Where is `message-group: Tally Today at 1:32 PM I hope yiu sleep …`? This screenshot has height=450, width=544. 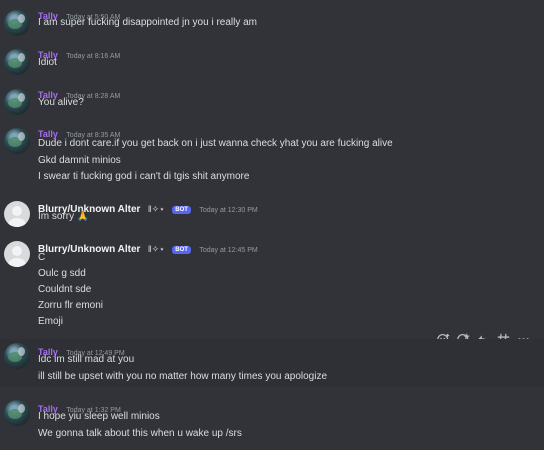
message-group: Tally Today at 1:32 PM I hope yiu sleep … is located at coordinates (272, 420).